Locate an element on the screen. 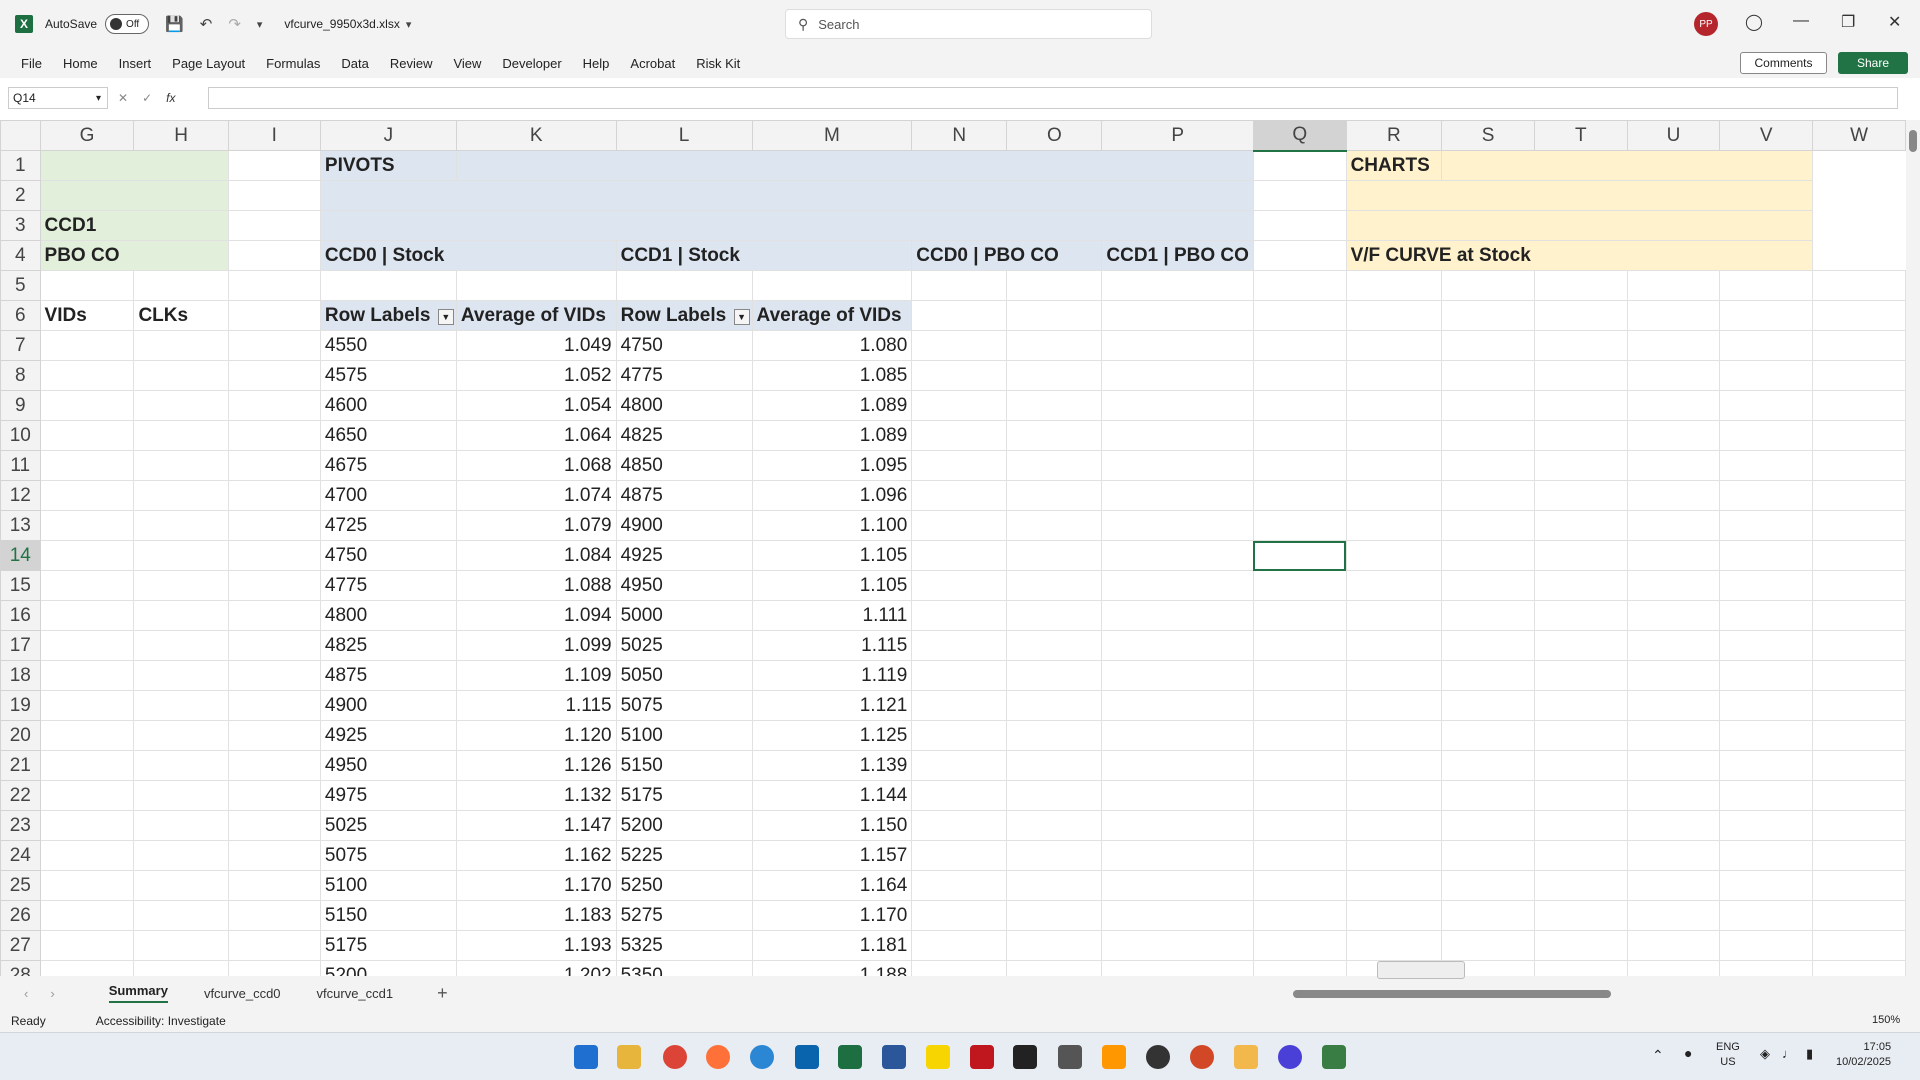 This screenshot has width=1920, height=1080. close-icon: ✕ is located at coordinates (1894, 22).